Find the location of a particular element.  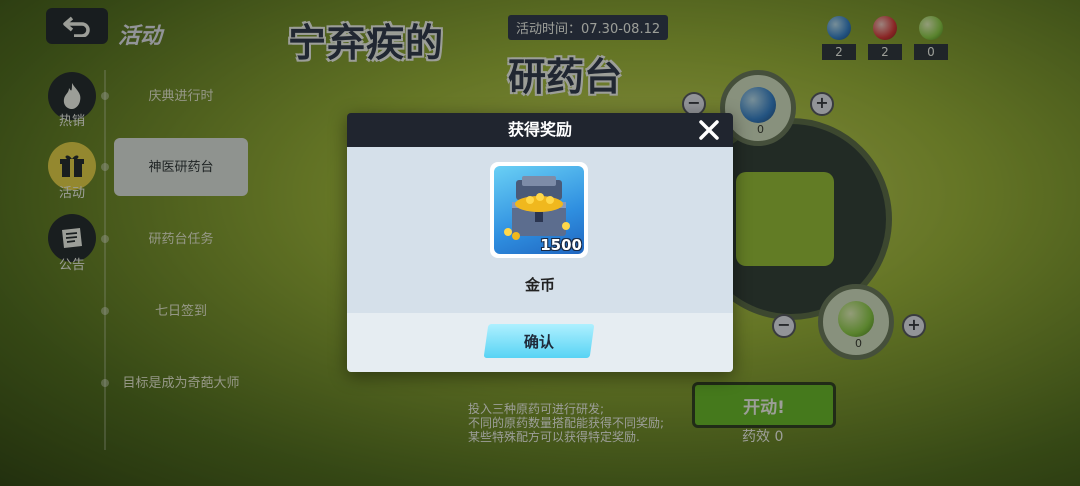

reward-quantity: 1500 is located at coordinates (561, 245).